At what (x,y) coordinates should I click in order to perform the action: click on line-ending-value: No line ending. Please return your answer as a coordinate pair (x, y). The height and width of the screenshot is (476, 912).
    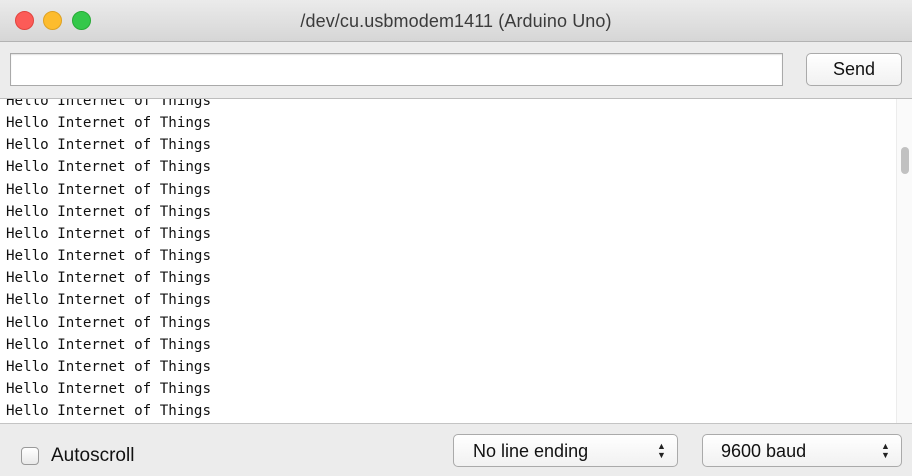
    Looking at the image, I should click on (531, 451).